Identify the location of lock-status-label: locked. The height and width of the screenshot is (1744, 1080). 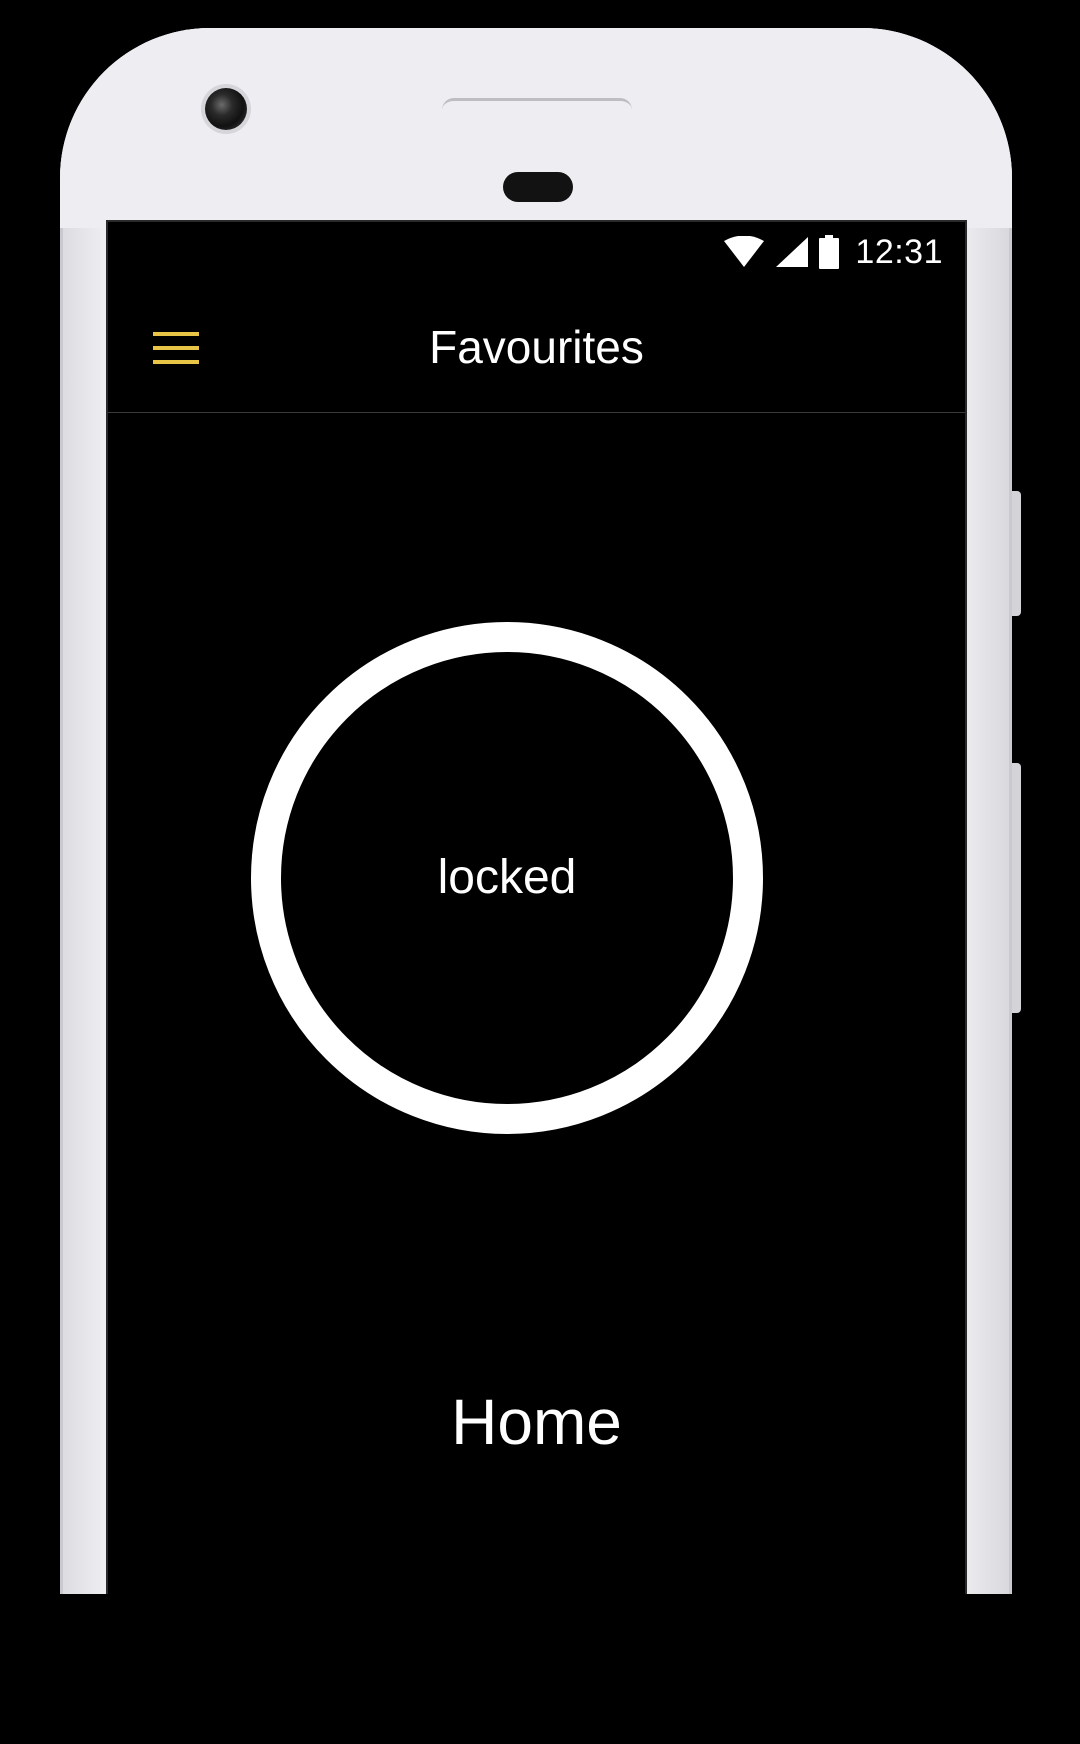
(507, 877).